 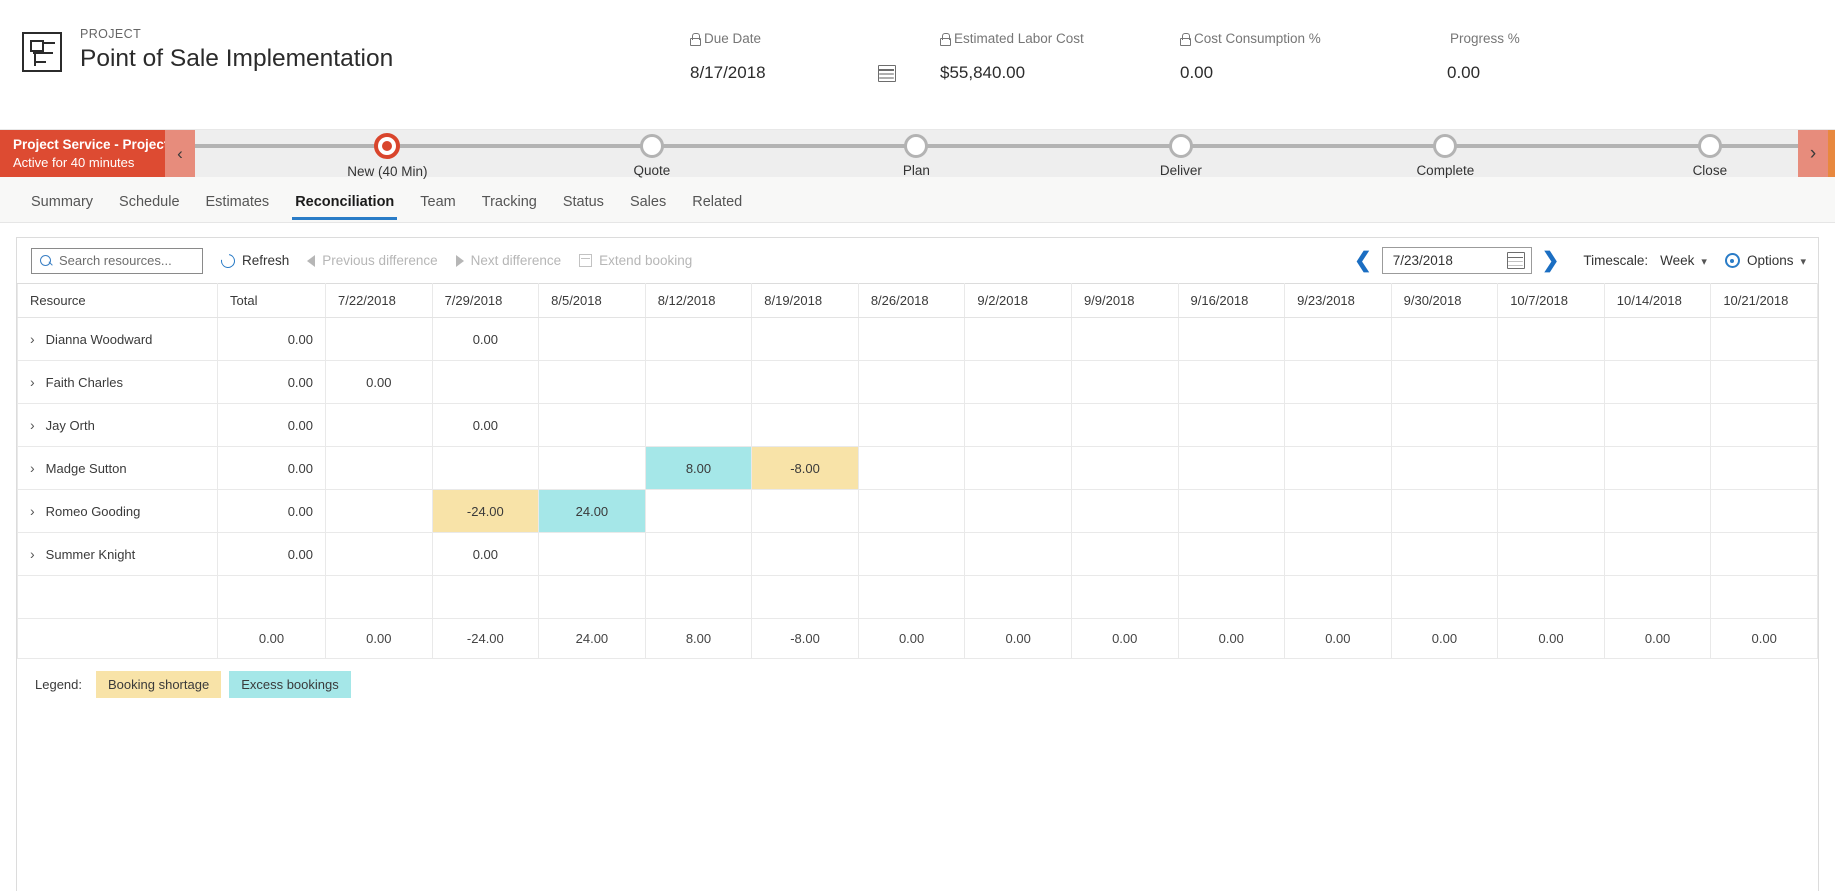 What do you see at coordinates (805, 300) in the screenshot?
I see `column-header-date: 8/19/2018` at bounding box center [805, 300].